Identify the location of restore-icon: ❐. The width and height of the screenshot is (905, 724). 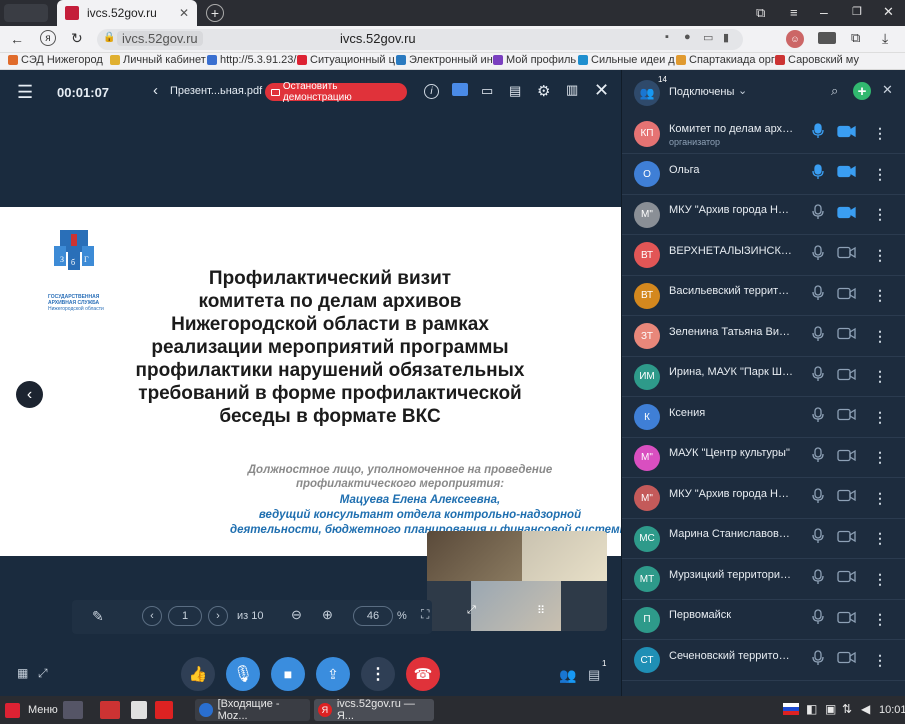
(857, 11).